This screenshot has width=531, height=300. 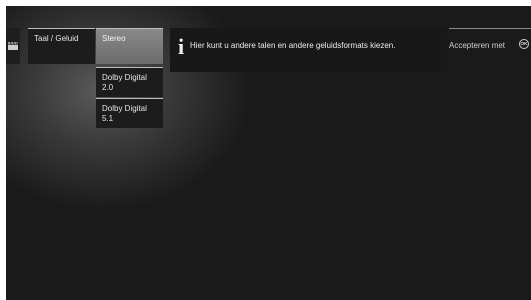 I want to click on option-dolby-digital-5-1: Dolby Digital 5.1, so click(x=129, y=113).